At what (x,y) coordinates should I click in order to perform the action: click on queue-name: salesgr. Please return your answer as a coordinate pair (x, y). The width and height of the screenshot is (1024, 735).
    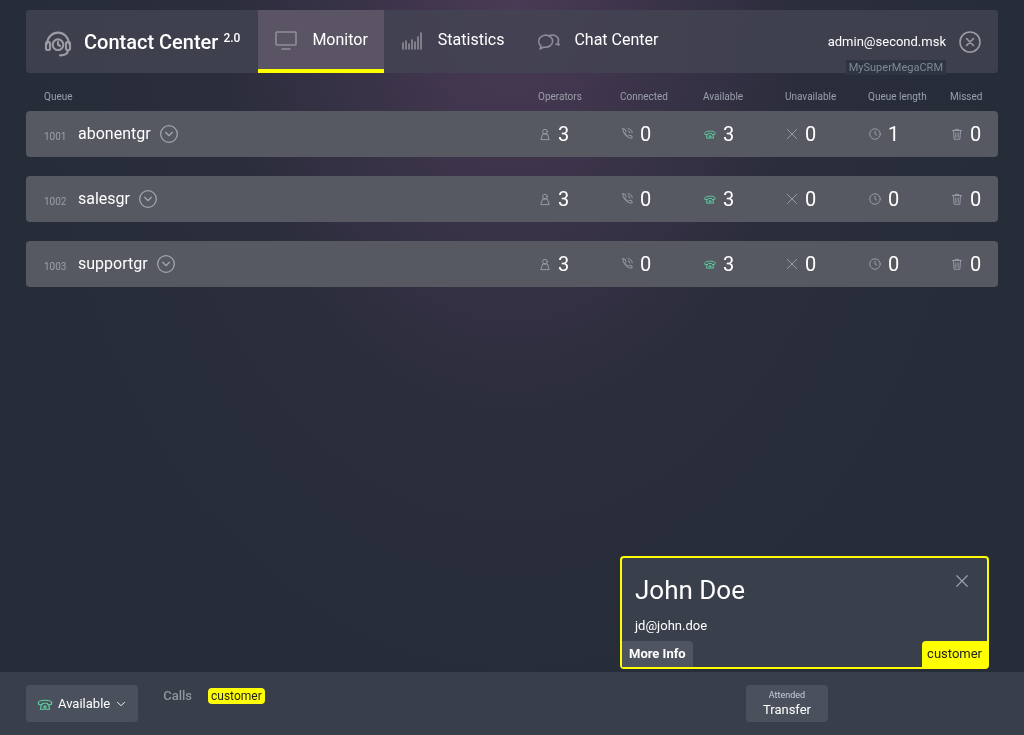
    Looking at the image, I should click on (104, 199).